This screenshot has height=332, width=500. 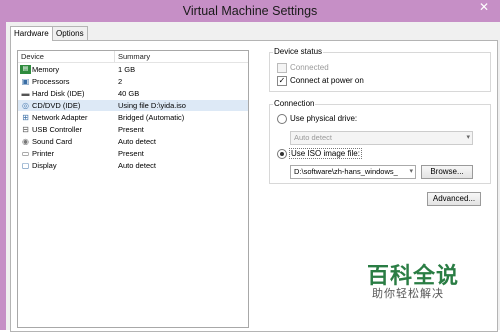 What do you see at coordinates (25, 141) in the screenshot?
I see `sound-card-icon: ◉` at bounding box center [25, 141].